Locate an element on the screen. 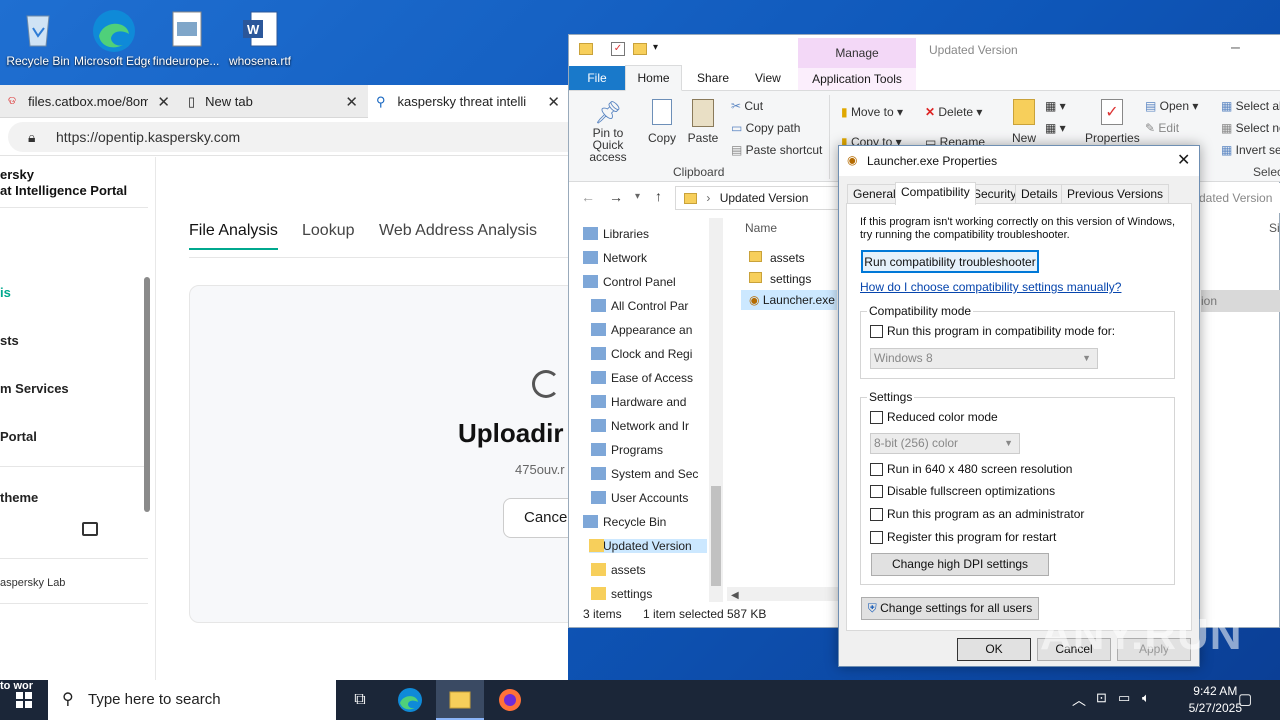 This screenshot has width=1280, height=720. disable-fullscreen-checkbox: Disable fullscreen optimizations is located at coordinates (962, 491).